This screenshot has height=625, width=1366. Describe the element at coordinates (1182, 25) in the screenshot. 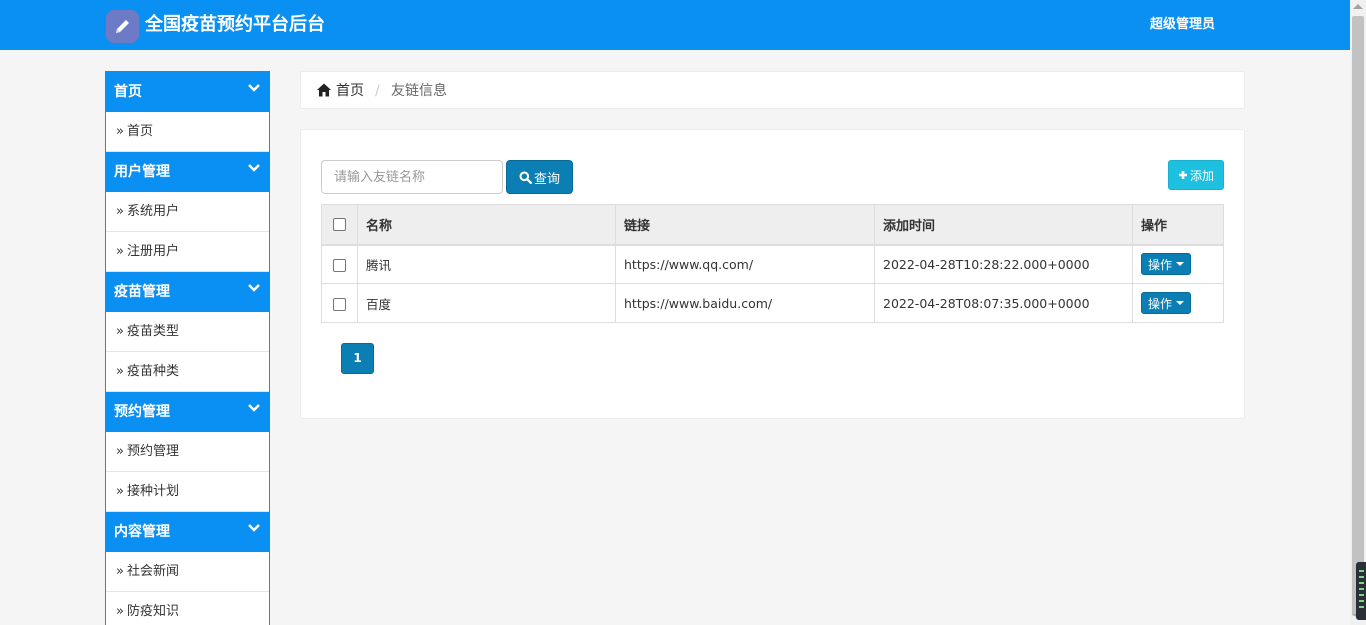

I see `admin-user-menu: 超级管理员` at that location.